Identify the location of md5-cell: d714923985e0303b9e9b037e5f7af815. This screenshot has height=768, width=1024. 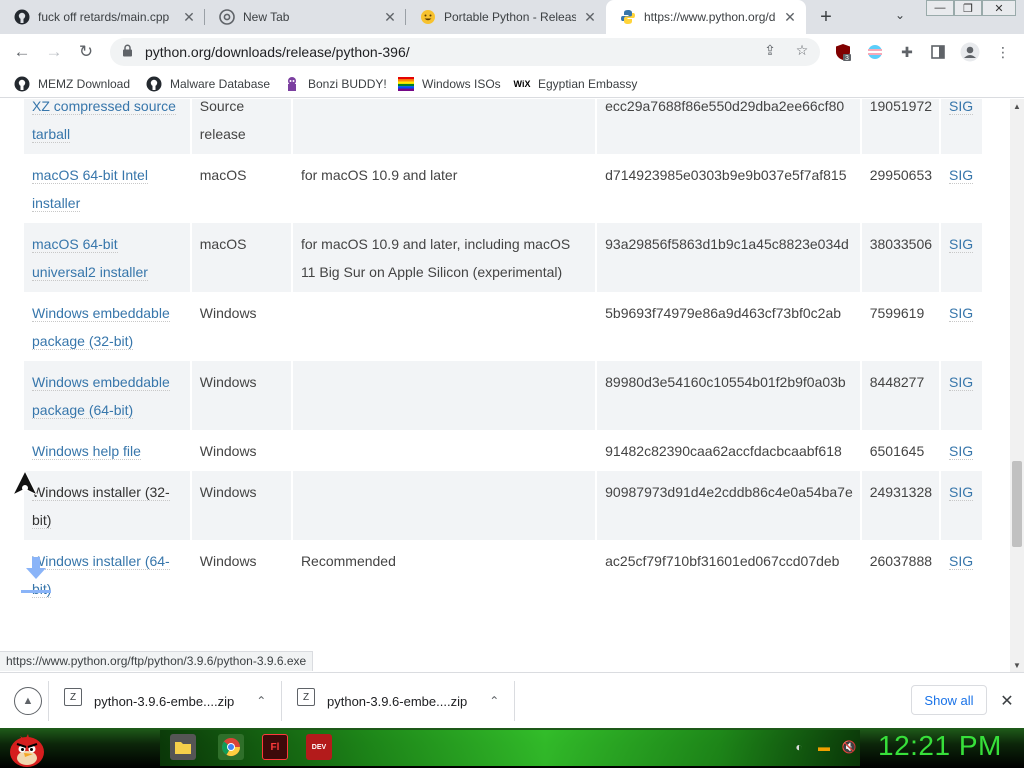
(729, 188).